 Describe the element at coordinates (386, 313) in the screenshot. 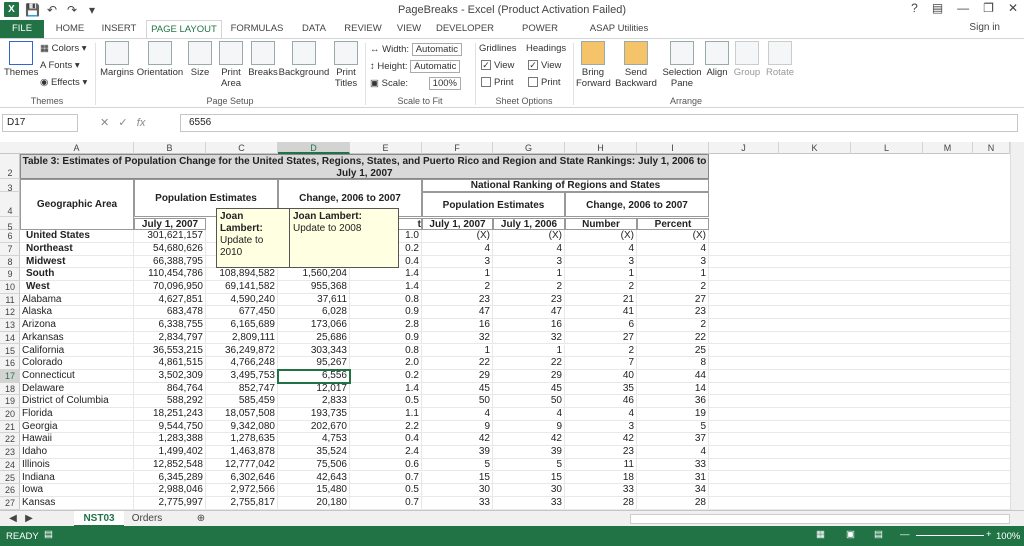

I see `cell-e: 0.9` at that location.